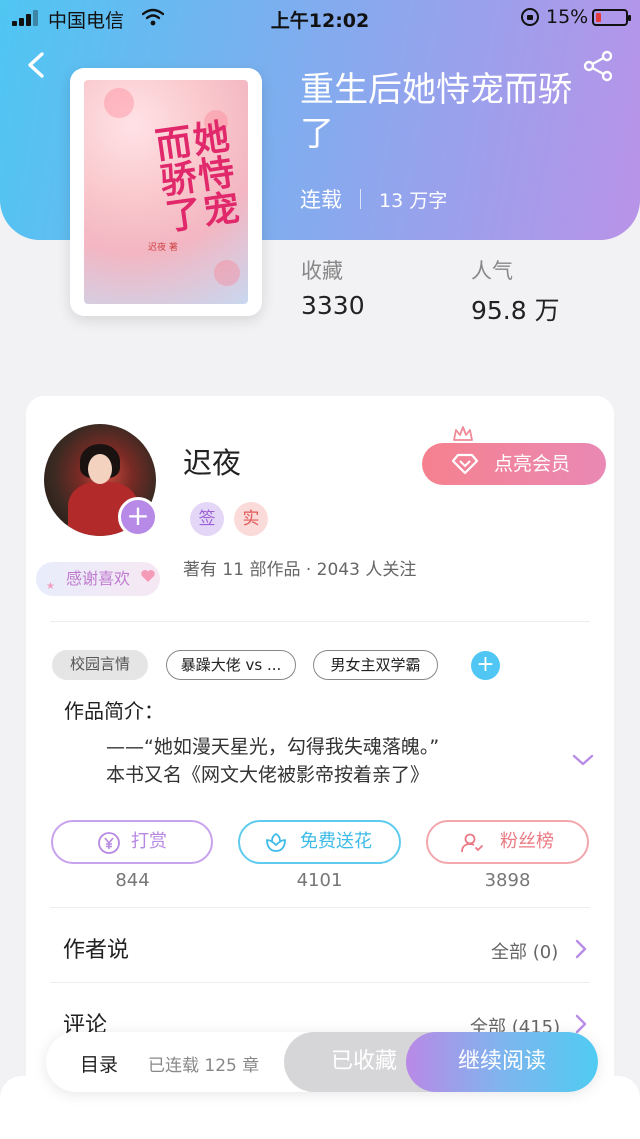 The height and width of the screenshot is (1139, 640). What do you see at coordinates (109, 843) in the screenshot?
I see `yuan-icon` at bounding box center [109, 843].